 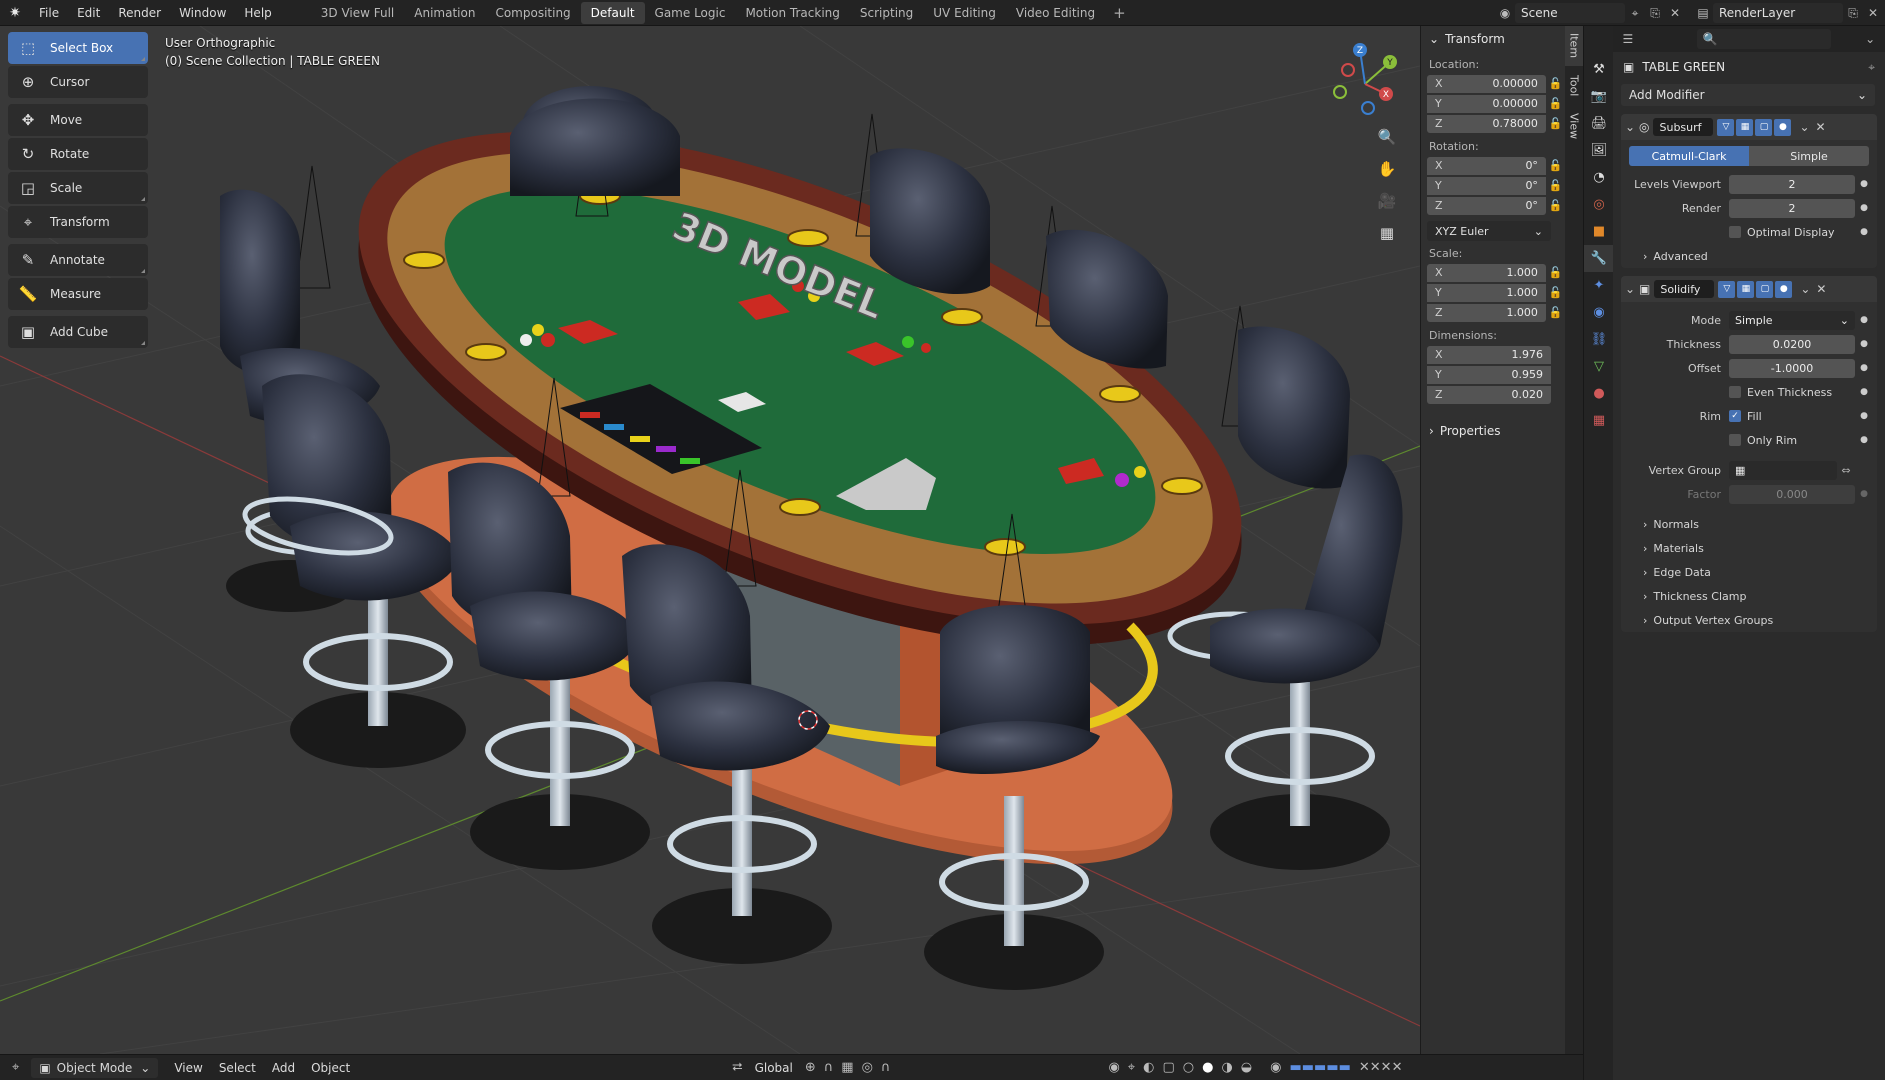 I want to click on factor-field: 0.000, so click(x=1792, y=494).